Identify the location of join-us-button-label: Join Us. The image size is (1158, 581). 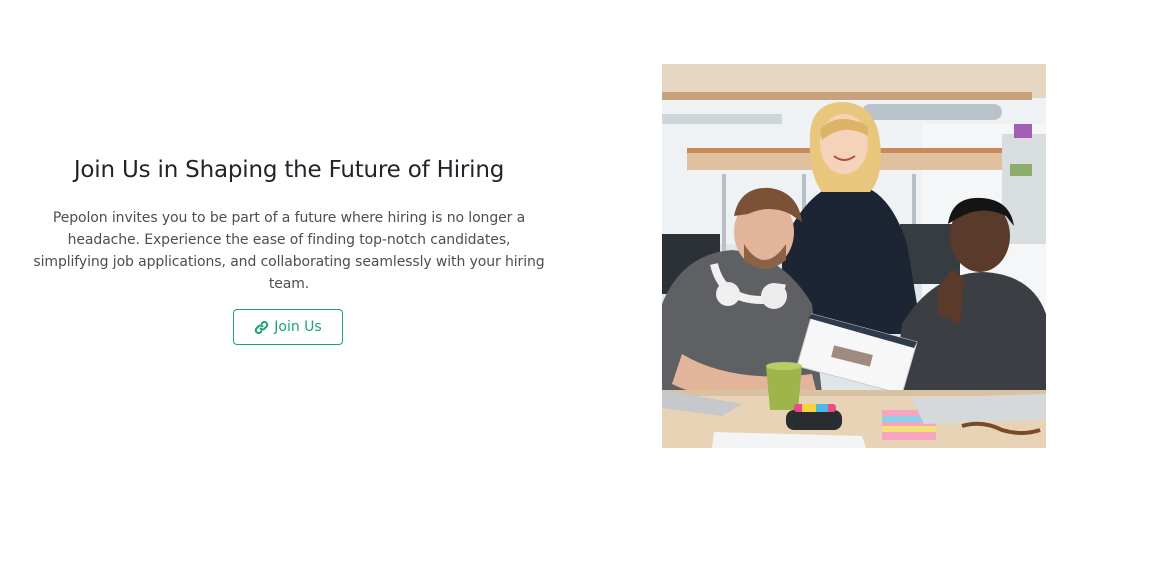
(298, 327).